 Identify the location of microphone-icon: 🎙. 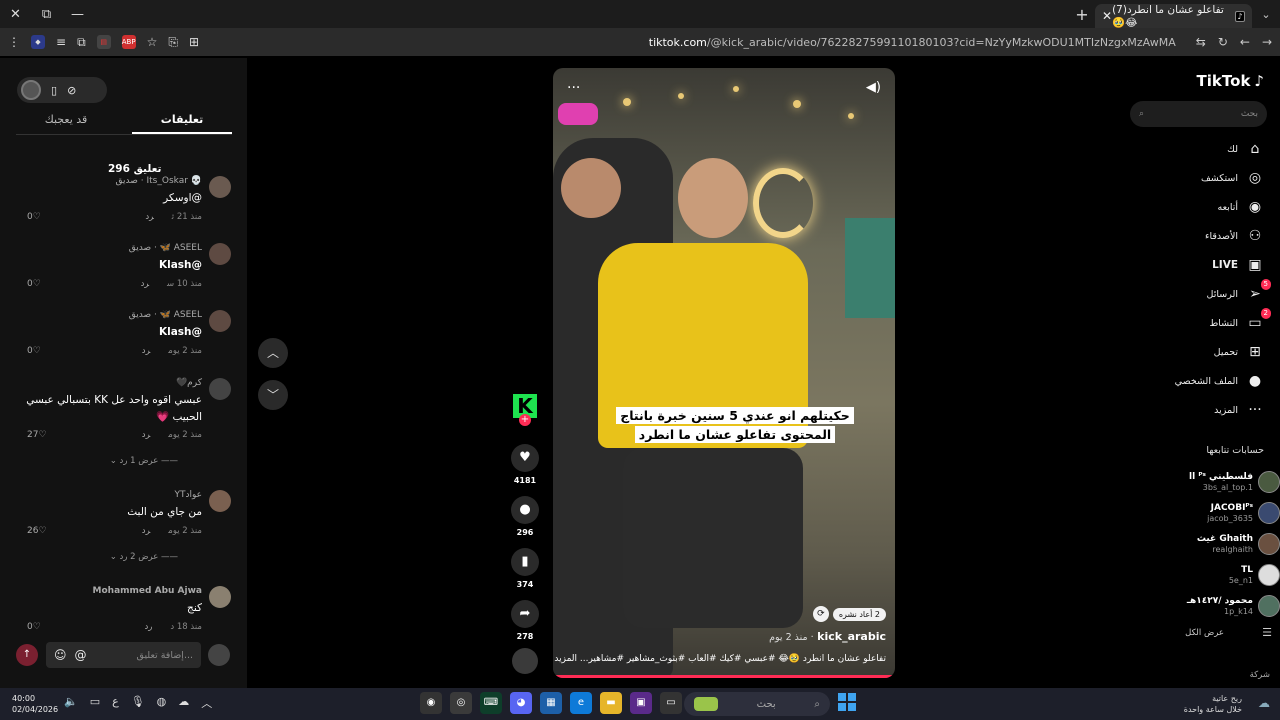
(138, 703).